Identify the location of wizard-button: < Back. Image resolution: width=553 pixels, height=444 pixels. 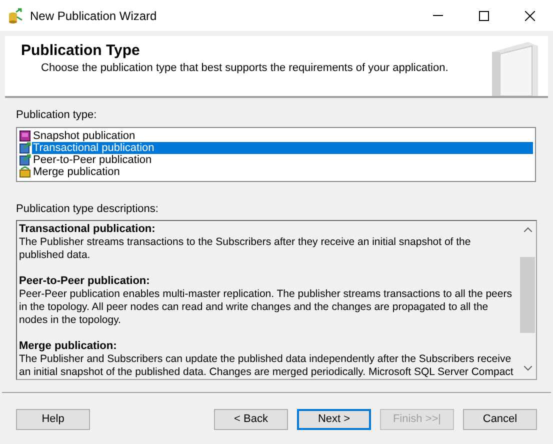
(251, 419).